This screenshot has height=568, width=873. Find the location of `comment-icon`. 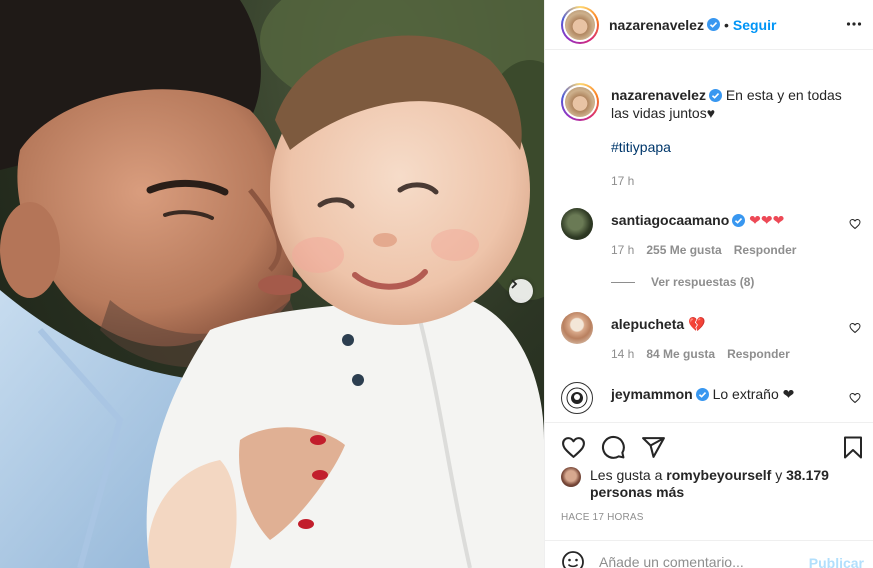

comment-icon is located at coordinates (613, 447).